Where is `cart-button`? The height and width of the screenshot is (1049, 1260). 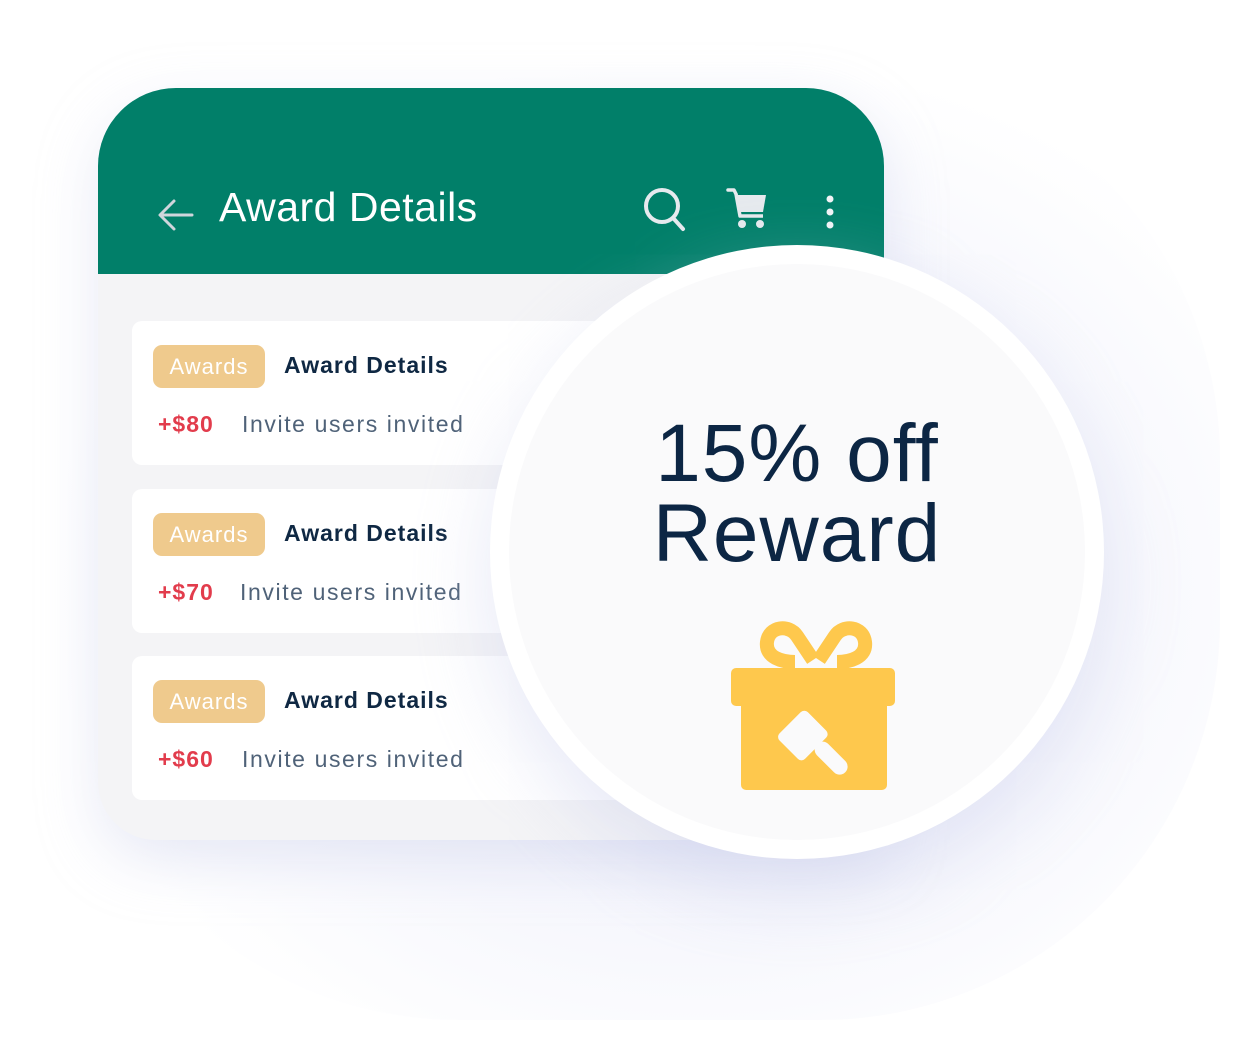 cart-button is located at coordinates (748, 209).